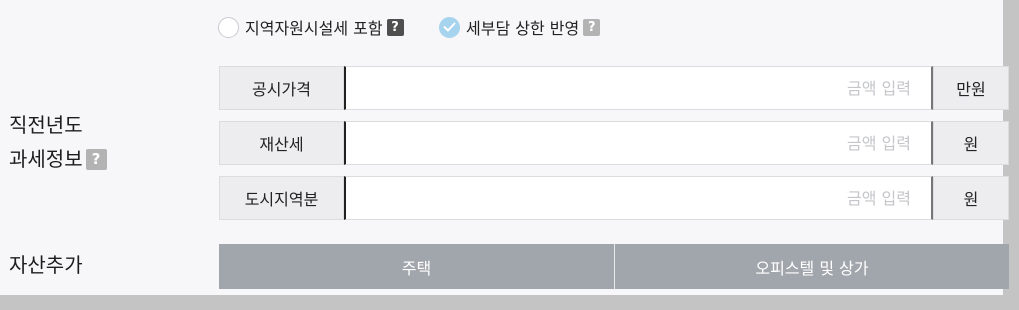 The height and width of the screenshot is (310, 1019). Describe the element at coordinates (523, 28) in the screenshot. I see `apply-tax-burden-cap-label: 세부담 상한 반영` at that location.